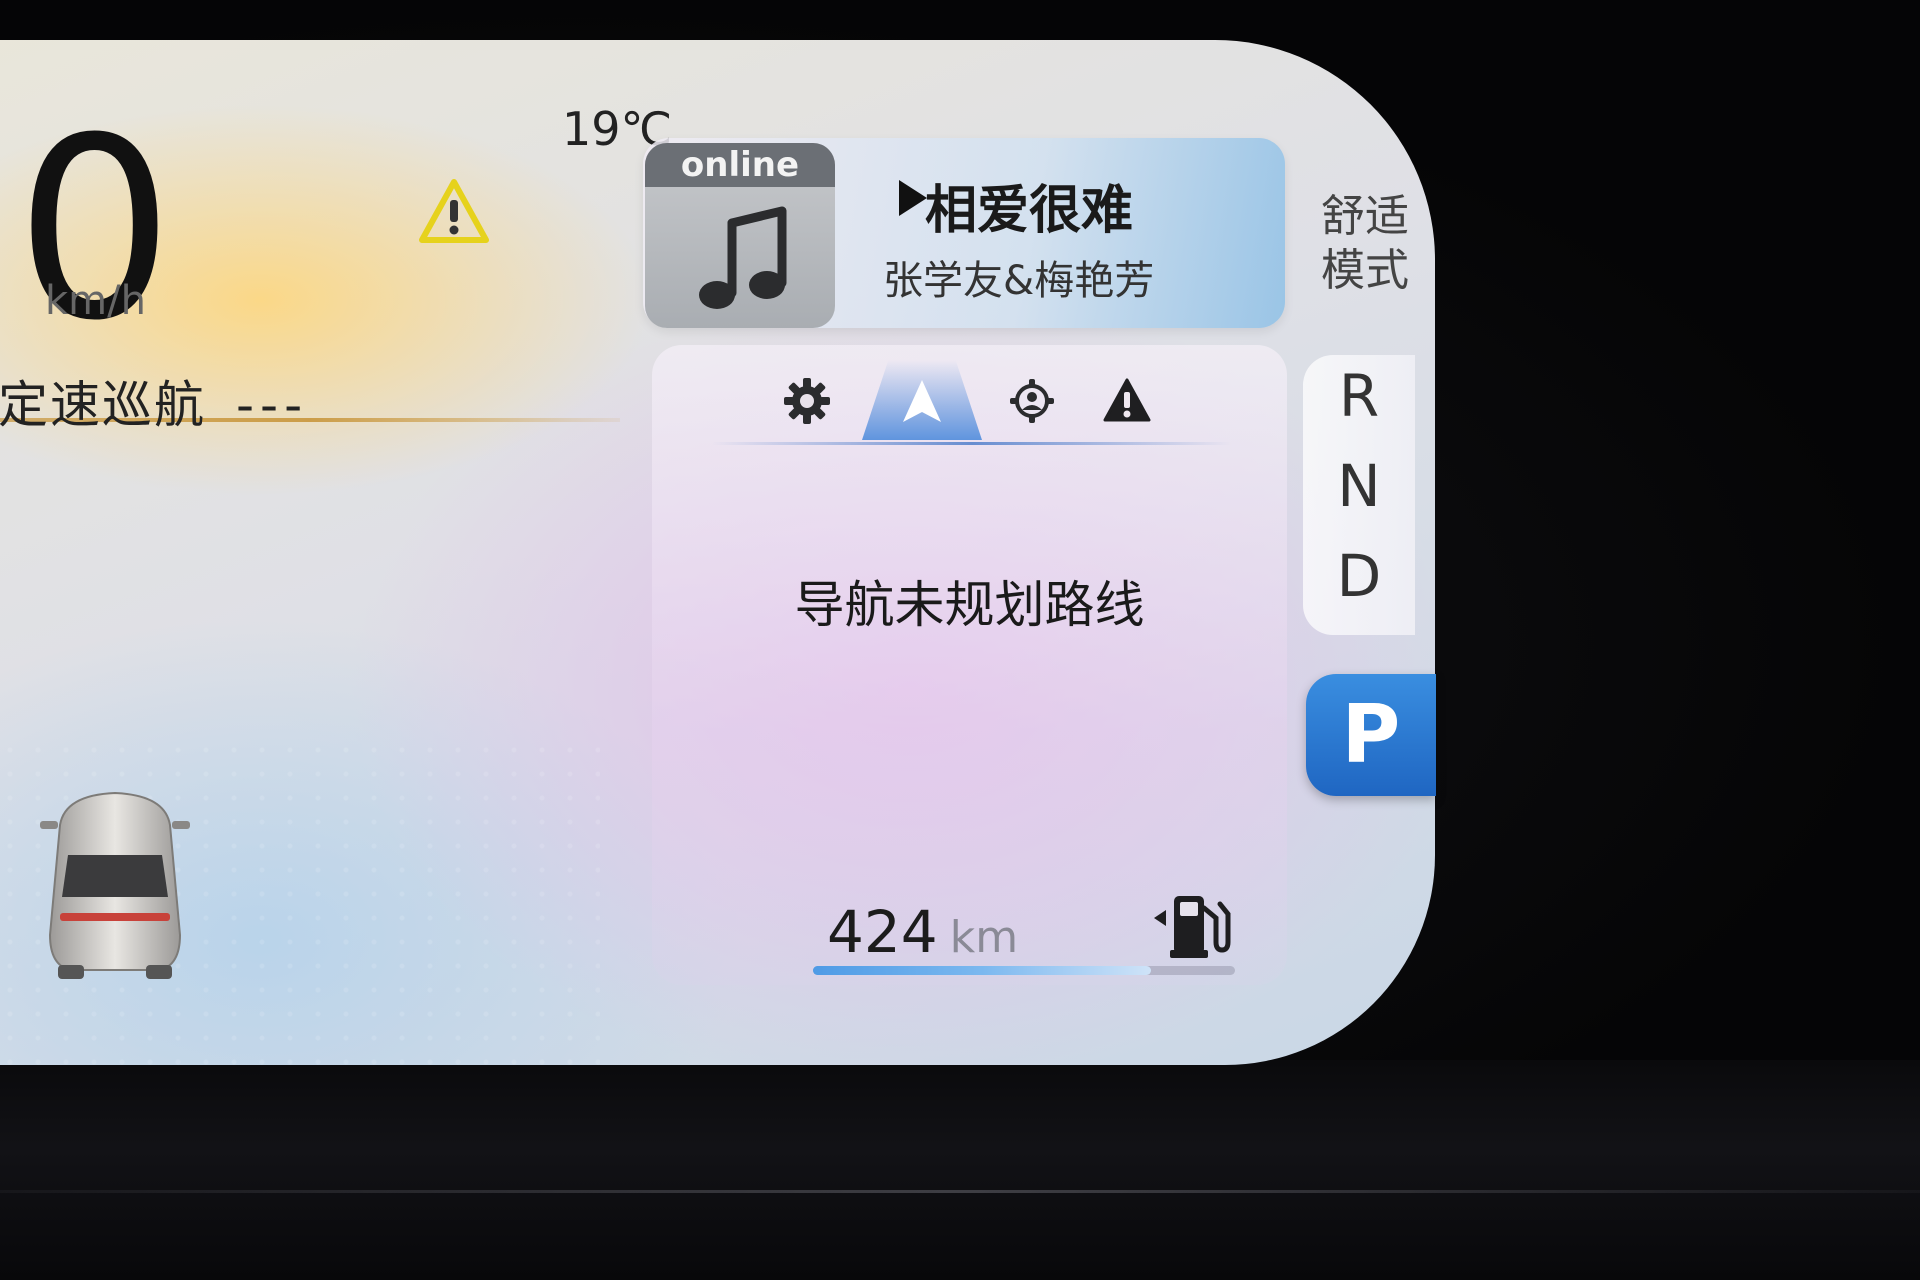  Describe the element at coordinates (982, 970) in the screenshot. I see `range-progress-fill` at that location.